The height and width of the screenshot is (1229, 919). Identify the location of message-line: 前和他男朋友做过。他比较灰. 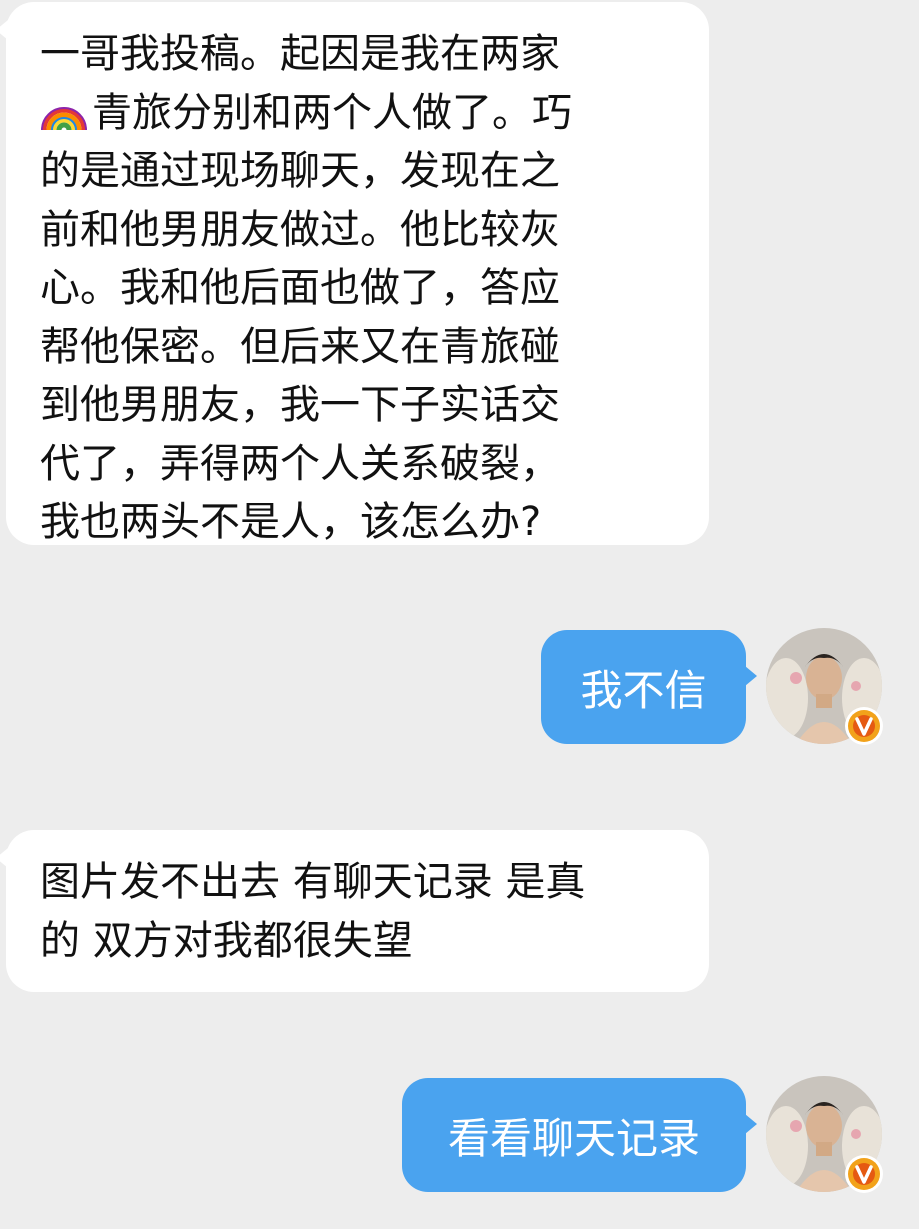
(300, 229).